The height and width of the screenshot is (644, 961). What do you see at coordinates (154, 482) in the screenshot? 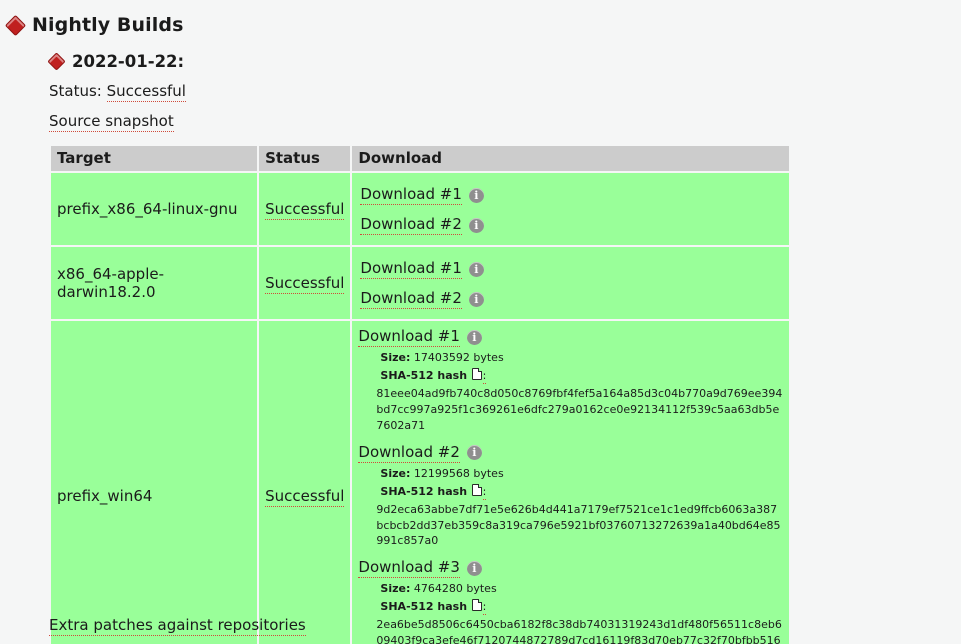
I see `cell-target: prefix_win64` at bounding box center [154, 482].